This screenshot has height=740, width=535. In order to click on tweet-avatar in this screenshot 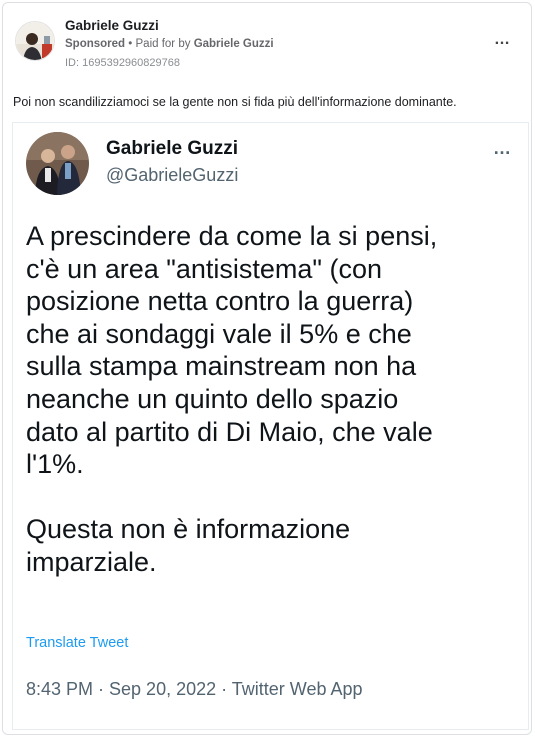, I will do `click(57, 163)`.